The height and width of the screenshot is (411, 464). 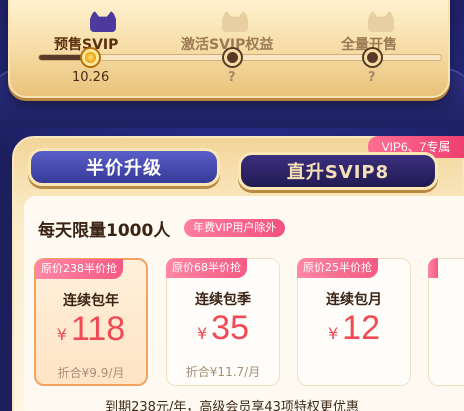 What do you see at coordinates (338, 171) in the screenshot?
I see `tab-direct-svip8: 直升SVIP8` at bounding box center [338, 171].